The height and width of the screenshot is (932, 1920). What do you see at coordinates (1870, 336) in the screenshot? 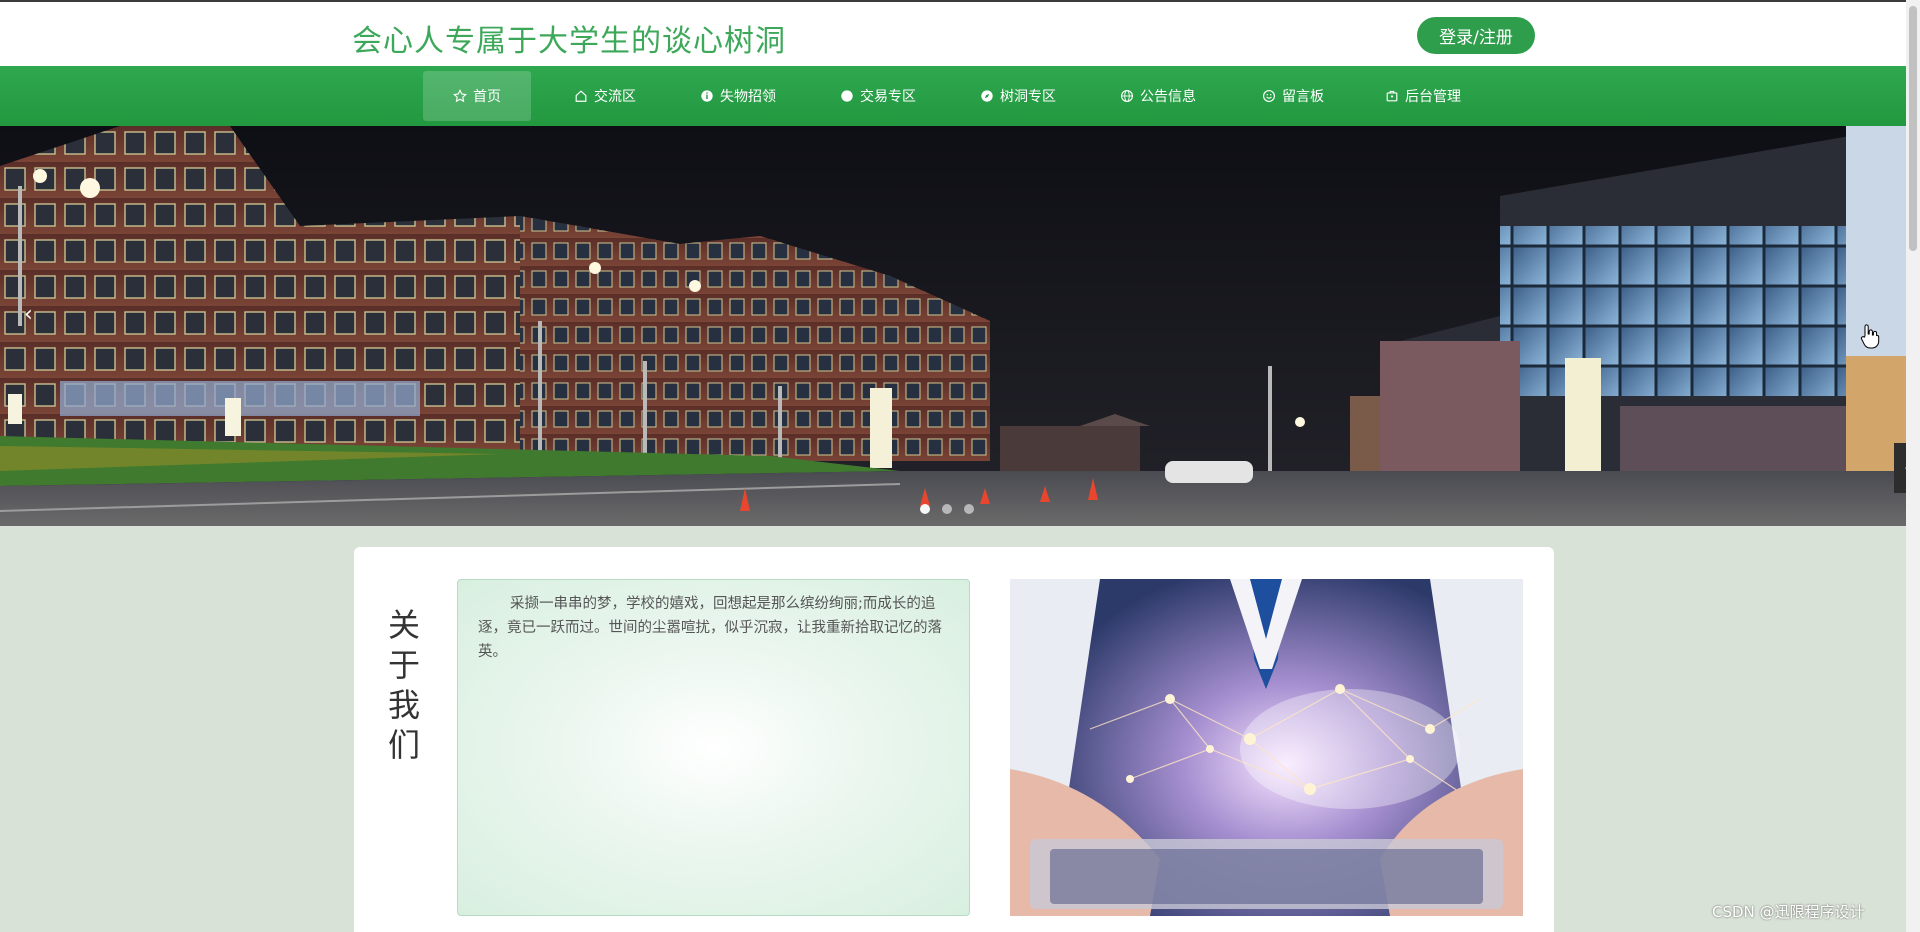
I see `hand-cursor-icon` at bounding box center [1870, 336].